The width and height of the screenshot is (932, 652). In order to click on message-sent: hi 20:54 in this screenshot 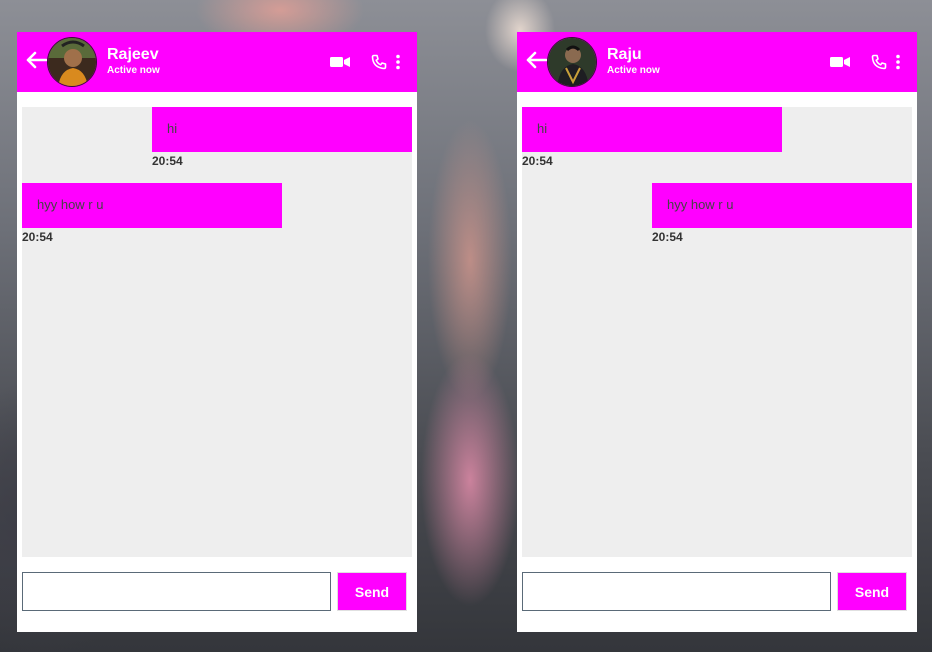, I will do `click(282, 137)`.